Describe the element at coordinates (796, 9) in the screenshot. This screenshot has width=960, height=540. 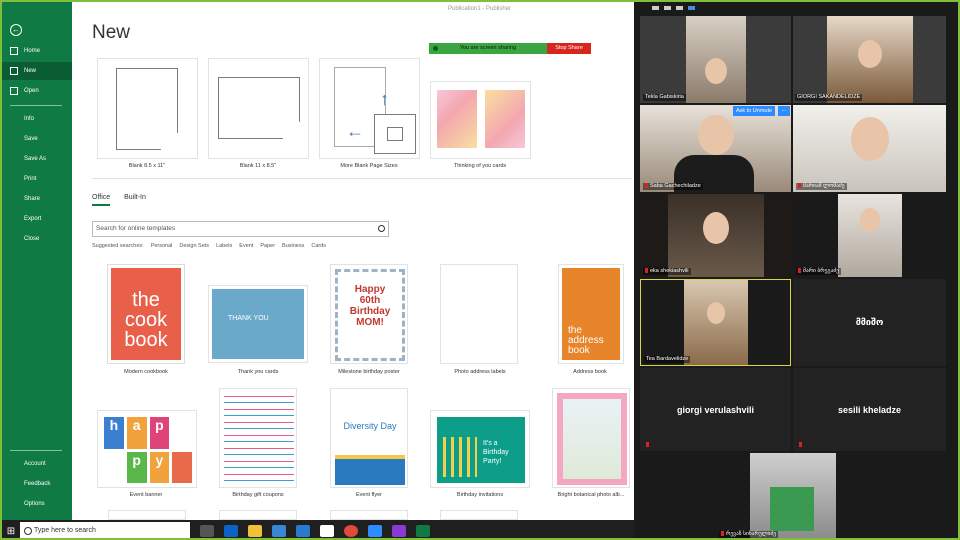
I see `zoom-toolbar` at that location.